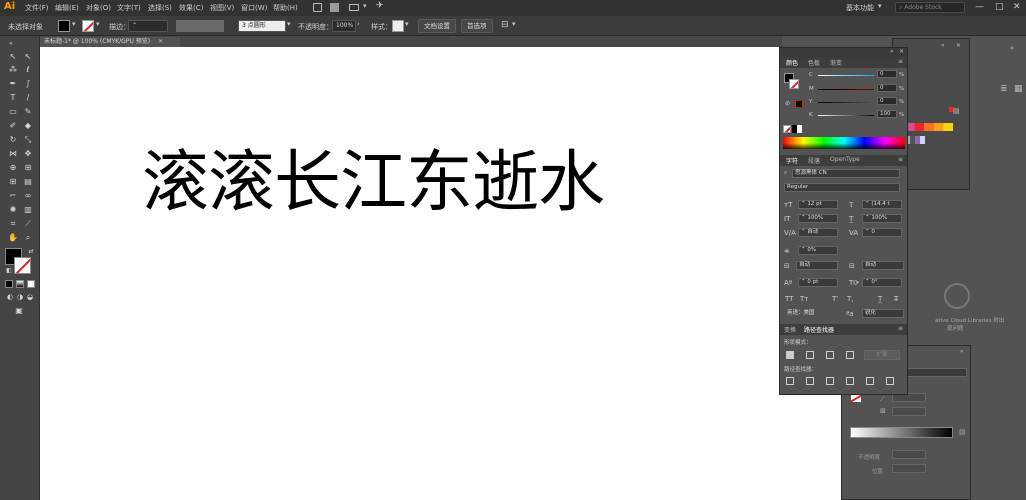 The image size is (1026, 500). I want to click on zoom-tool-icon: ⌕, so click(28, 237).